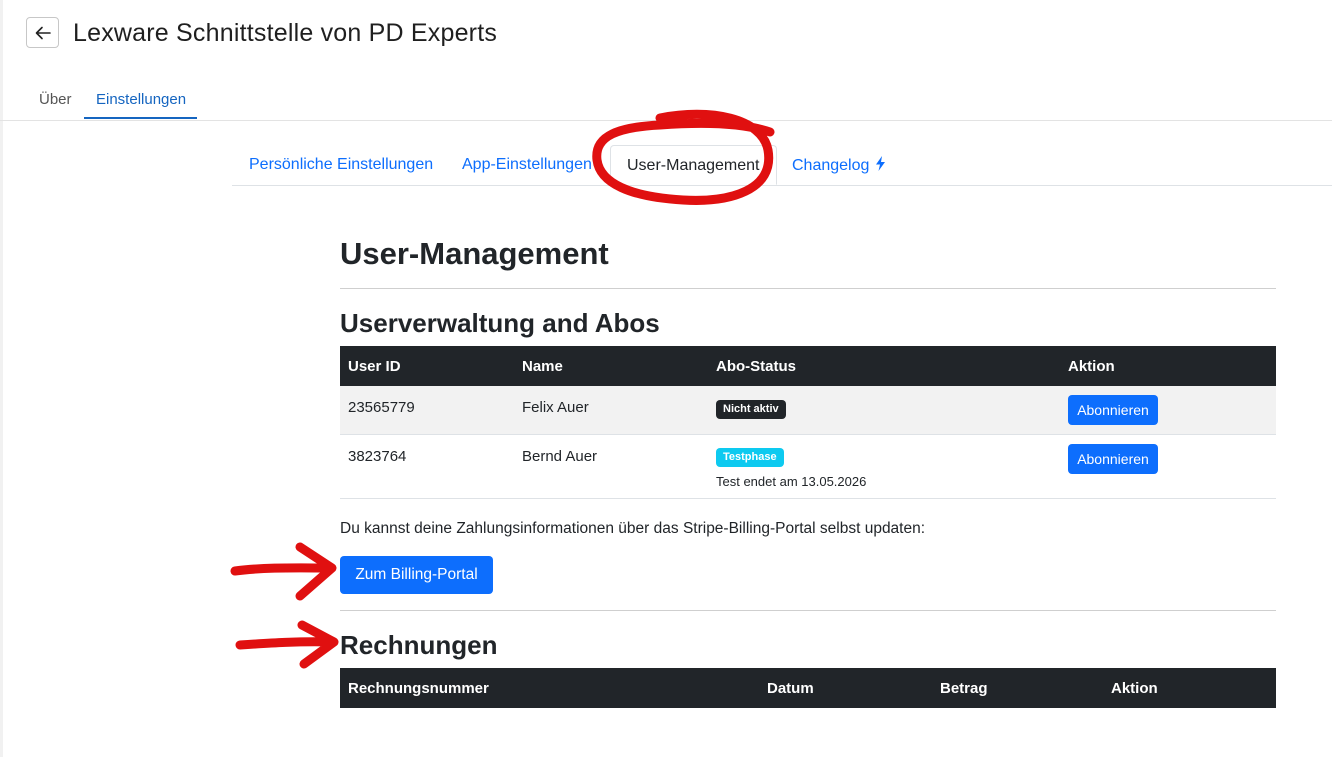 This screenshot has height=757, width=1332. Describe the element at coordinates (845, 688) in the screenshot. I see `column-header-datum: Datum` at that location.